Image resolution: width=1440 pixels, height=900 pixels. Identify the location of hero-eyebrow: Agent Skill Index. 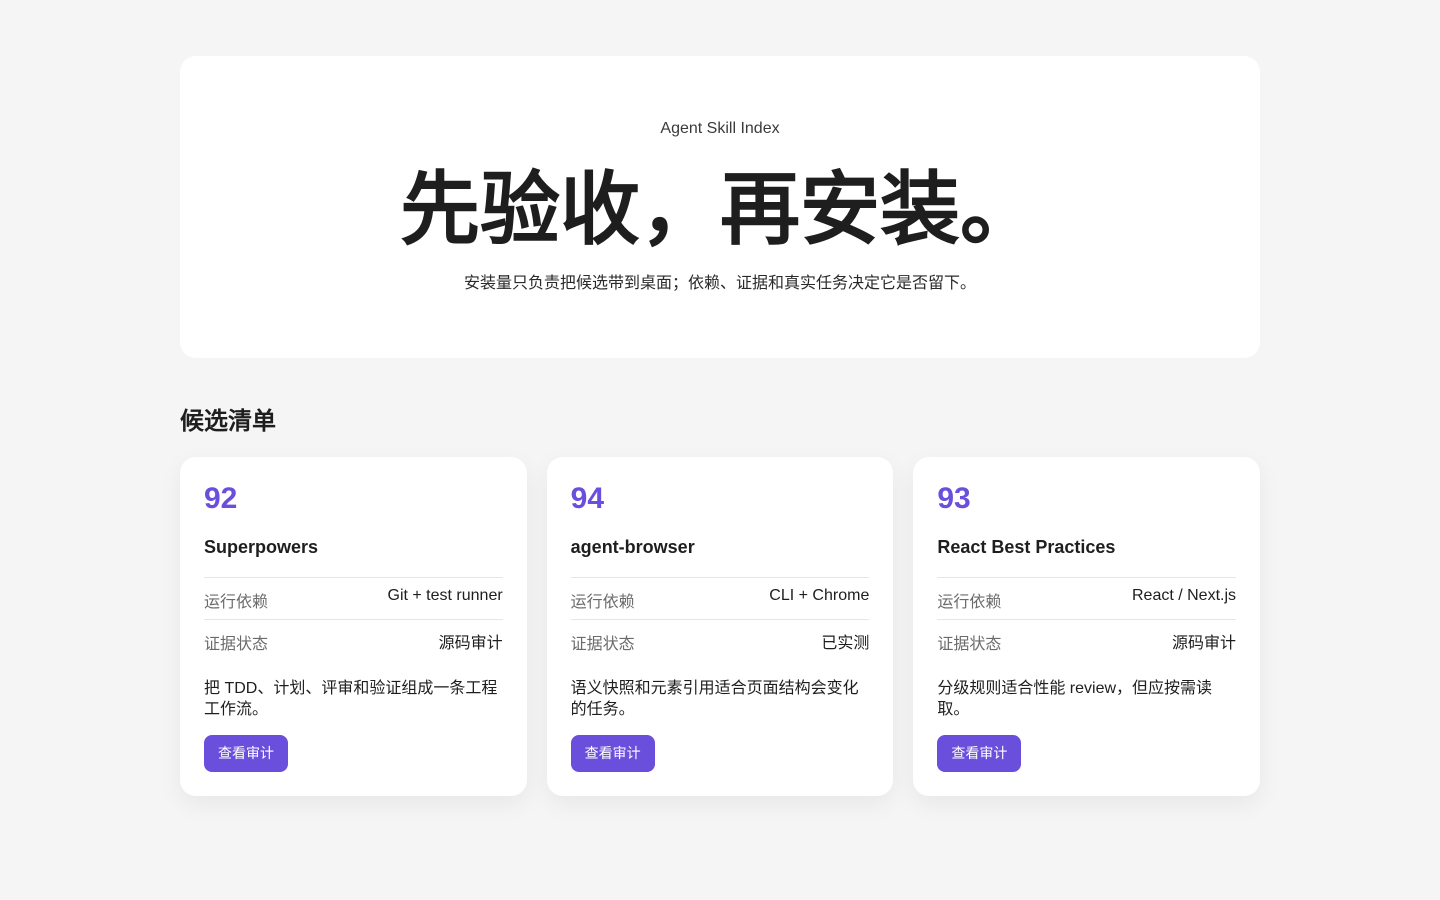
(720, 128).